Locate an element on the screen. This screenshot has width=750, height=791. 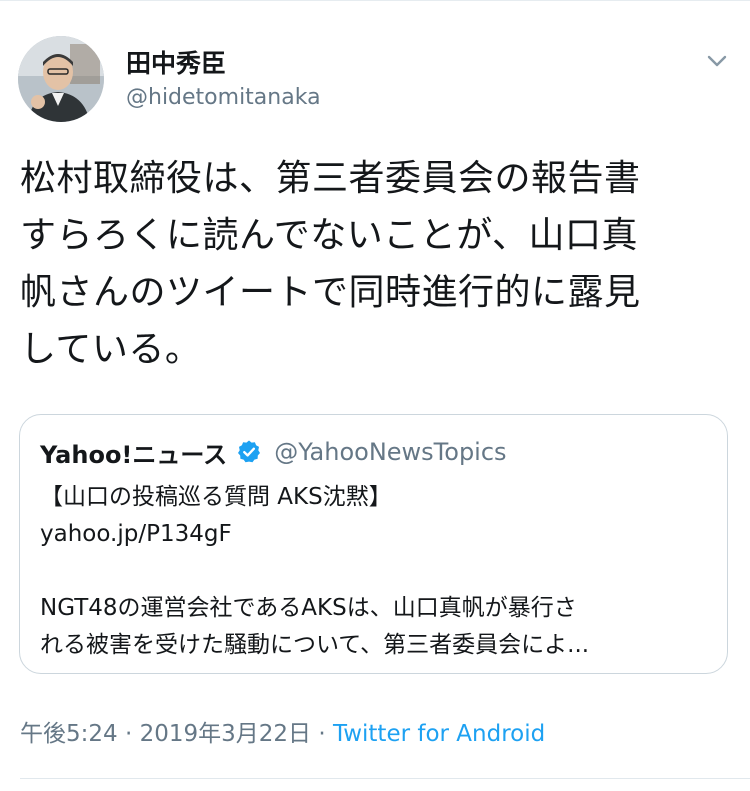
chevron-down-icon is located at coordinates (717, 61).